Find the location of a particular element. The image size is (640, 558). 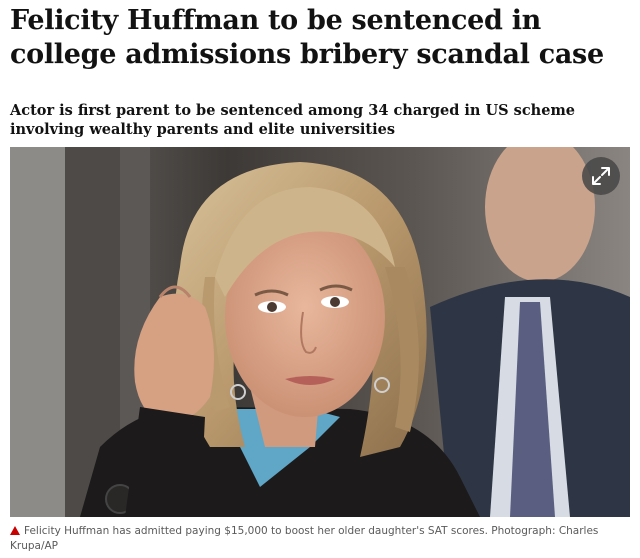

expand-image-button is located at coordinates (601, 176).